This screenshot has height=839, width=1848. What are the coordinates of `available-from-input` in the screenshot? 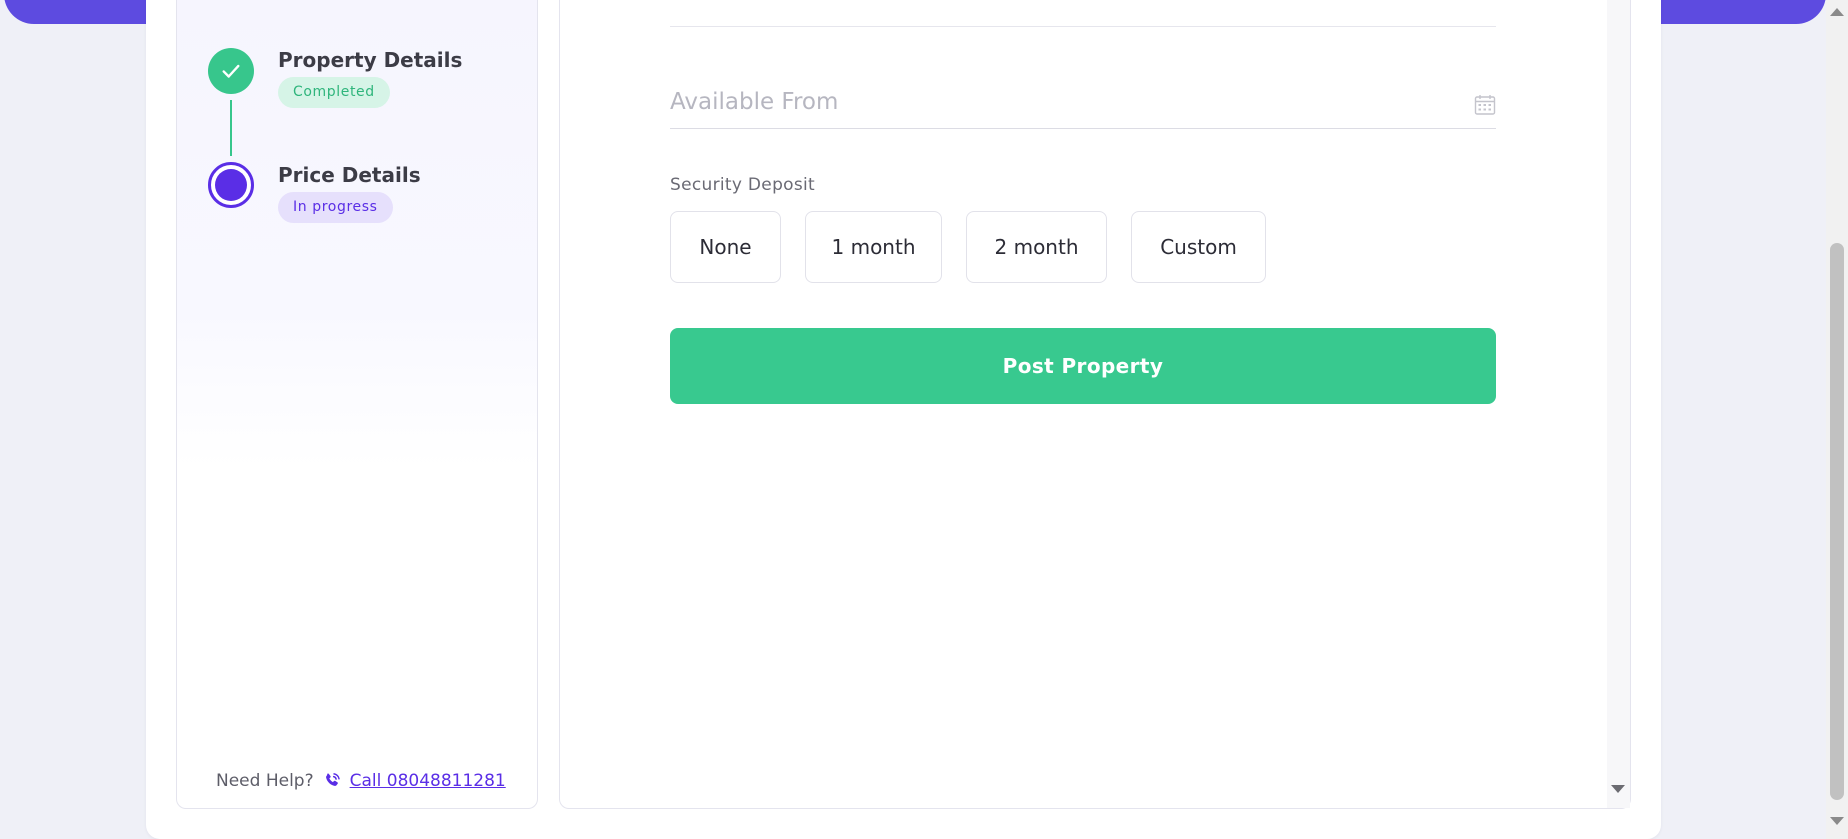 It's located at (1065, 102).